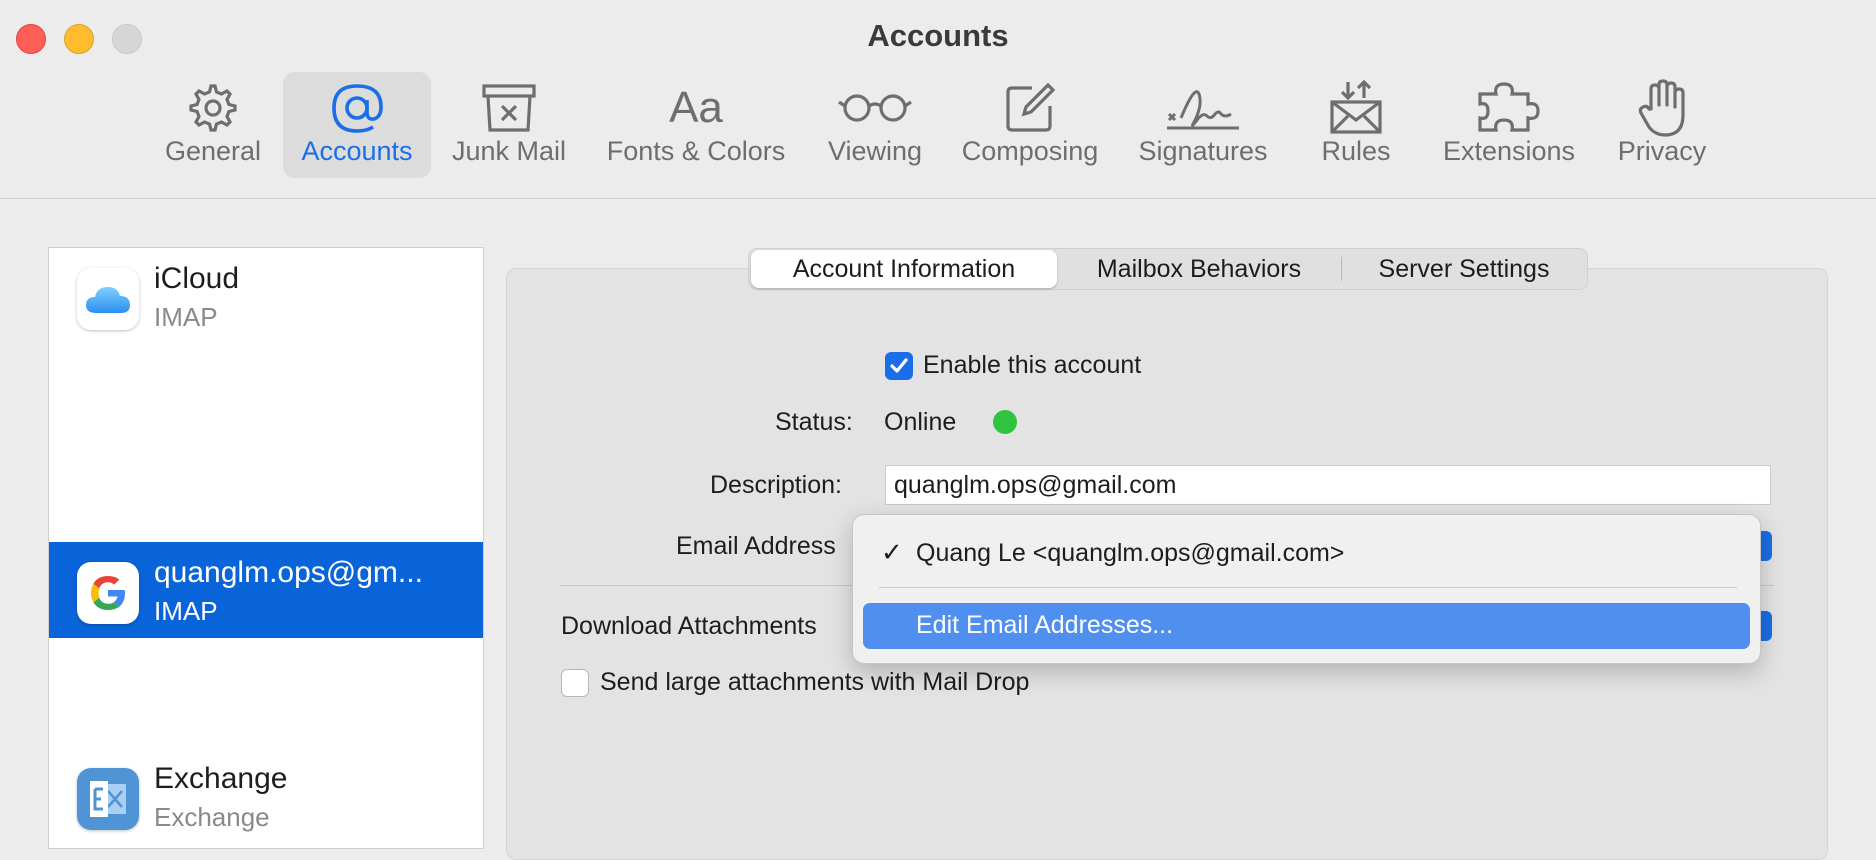 Image resolution: width=1876 pixels, height=860 pixels. I want to click on tab-server-settings: Server Settings, so click(1464, 269).